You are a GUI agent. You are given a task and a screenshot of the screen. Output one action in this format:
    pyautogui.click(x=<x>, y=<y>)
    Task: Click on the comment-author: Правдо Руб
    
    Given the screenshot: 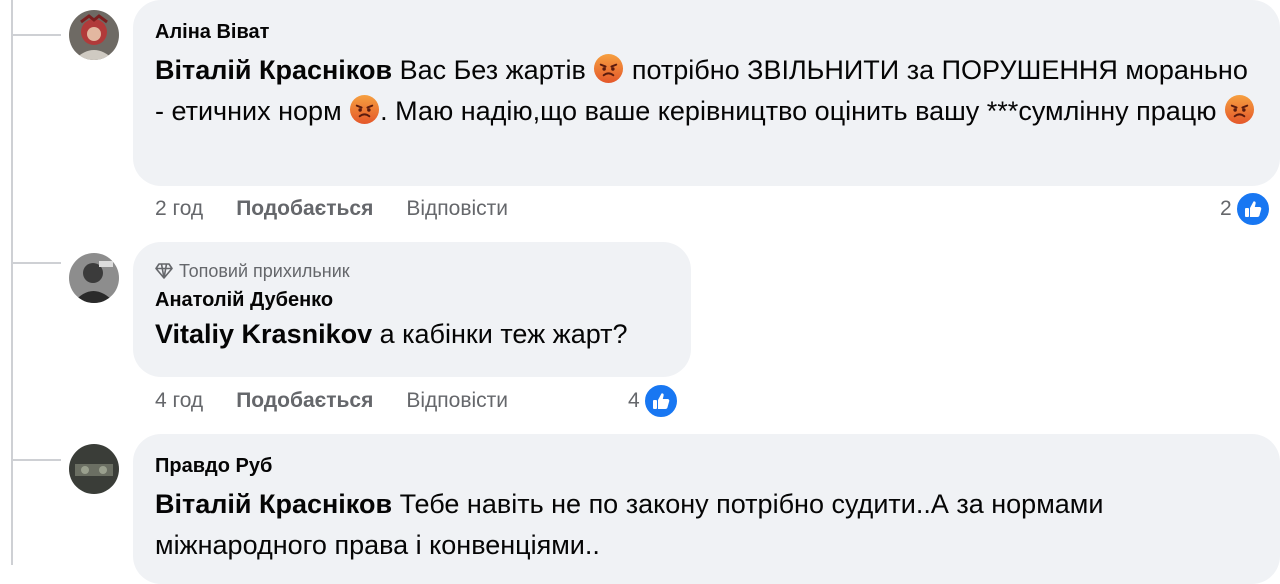 What is the action you would take?
    pyautogui.click(x=706, y=466)
    